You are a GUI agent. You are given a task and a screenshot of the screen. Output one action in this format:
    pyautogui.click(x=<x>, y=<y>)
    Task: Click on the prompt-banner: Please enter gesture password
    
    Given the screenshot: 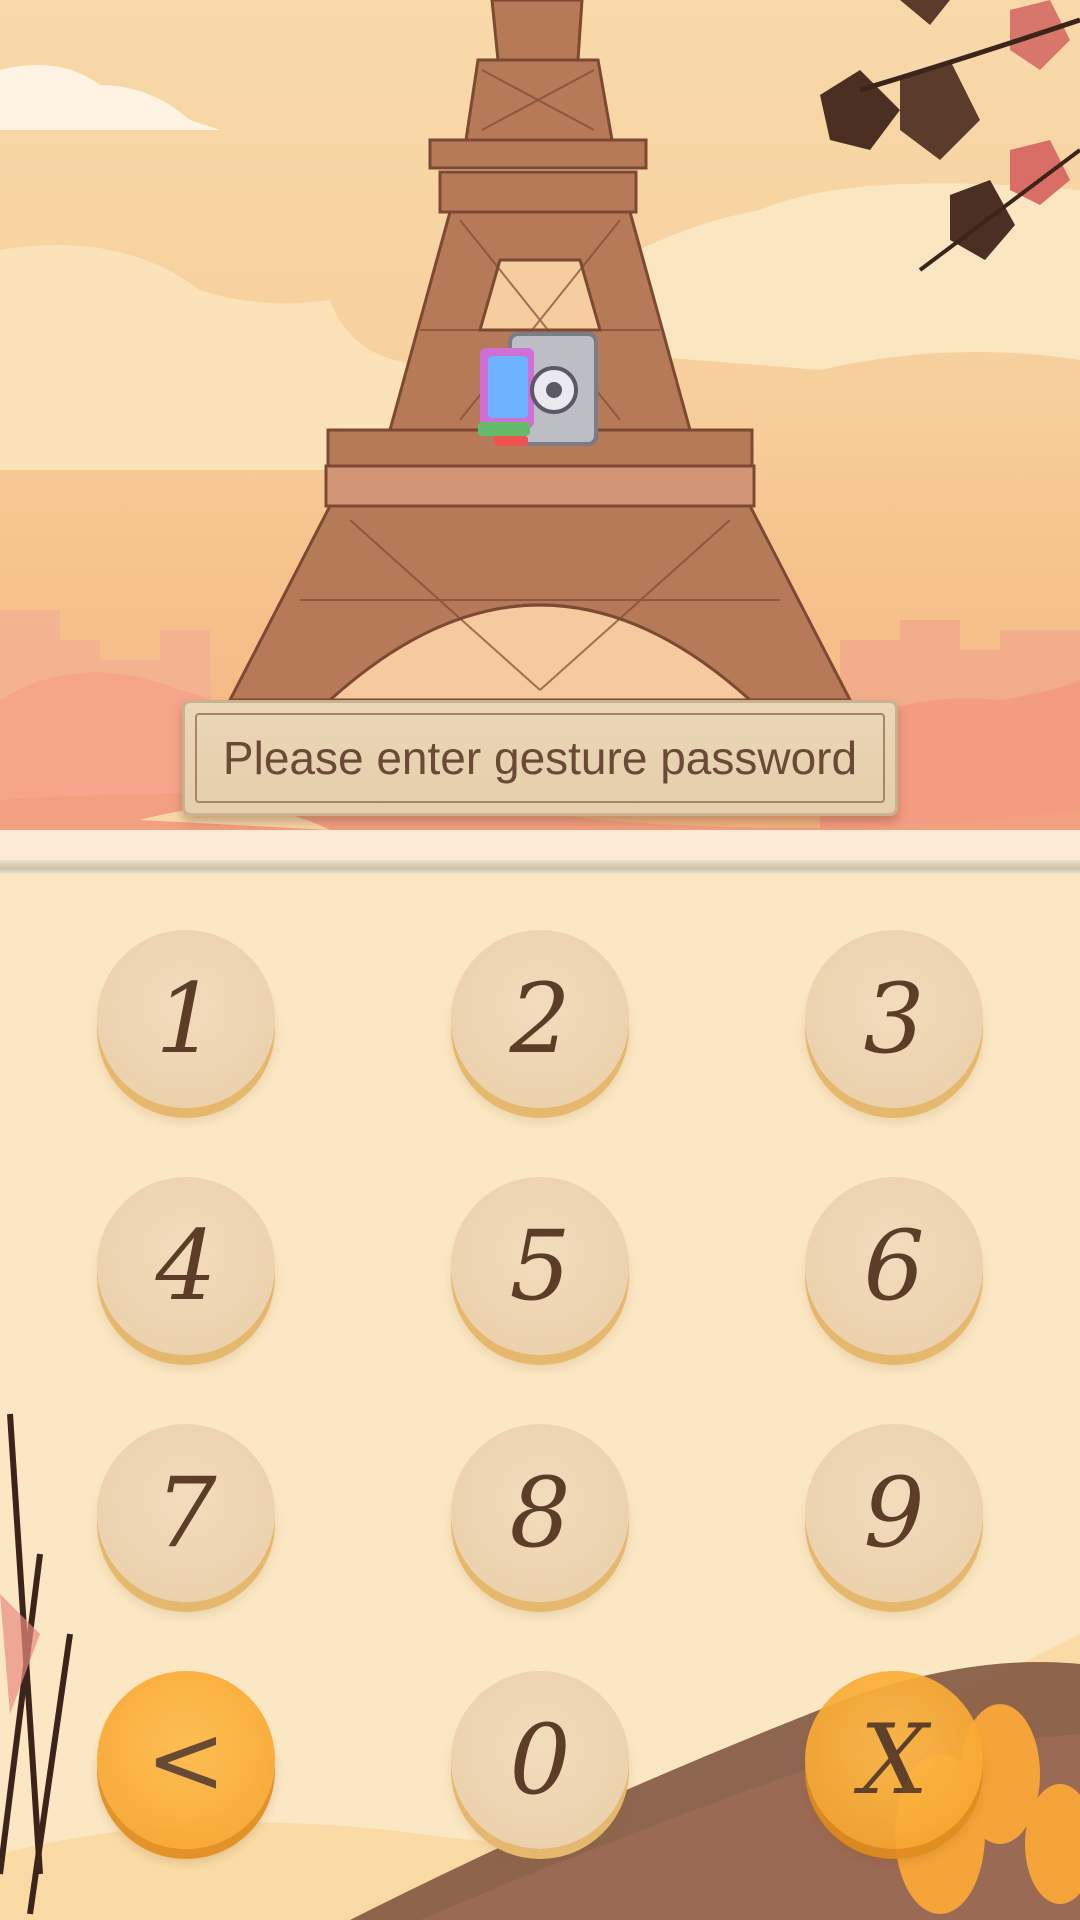 What is the action you would take?
    pyautogui.click(x=540, y=758)
    